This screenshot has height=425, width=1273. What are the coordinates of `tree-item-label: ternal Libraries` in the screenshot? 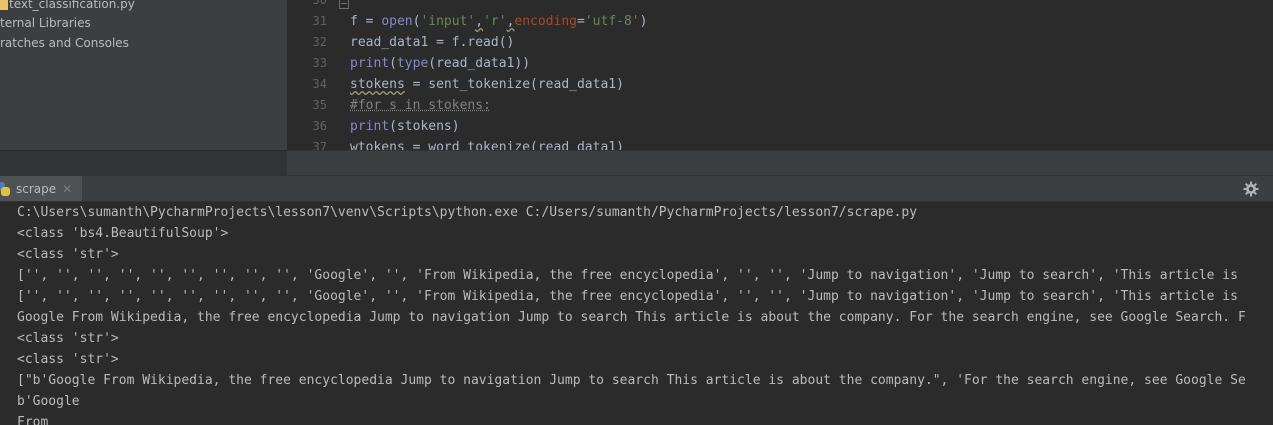 It's located at (45, 23).